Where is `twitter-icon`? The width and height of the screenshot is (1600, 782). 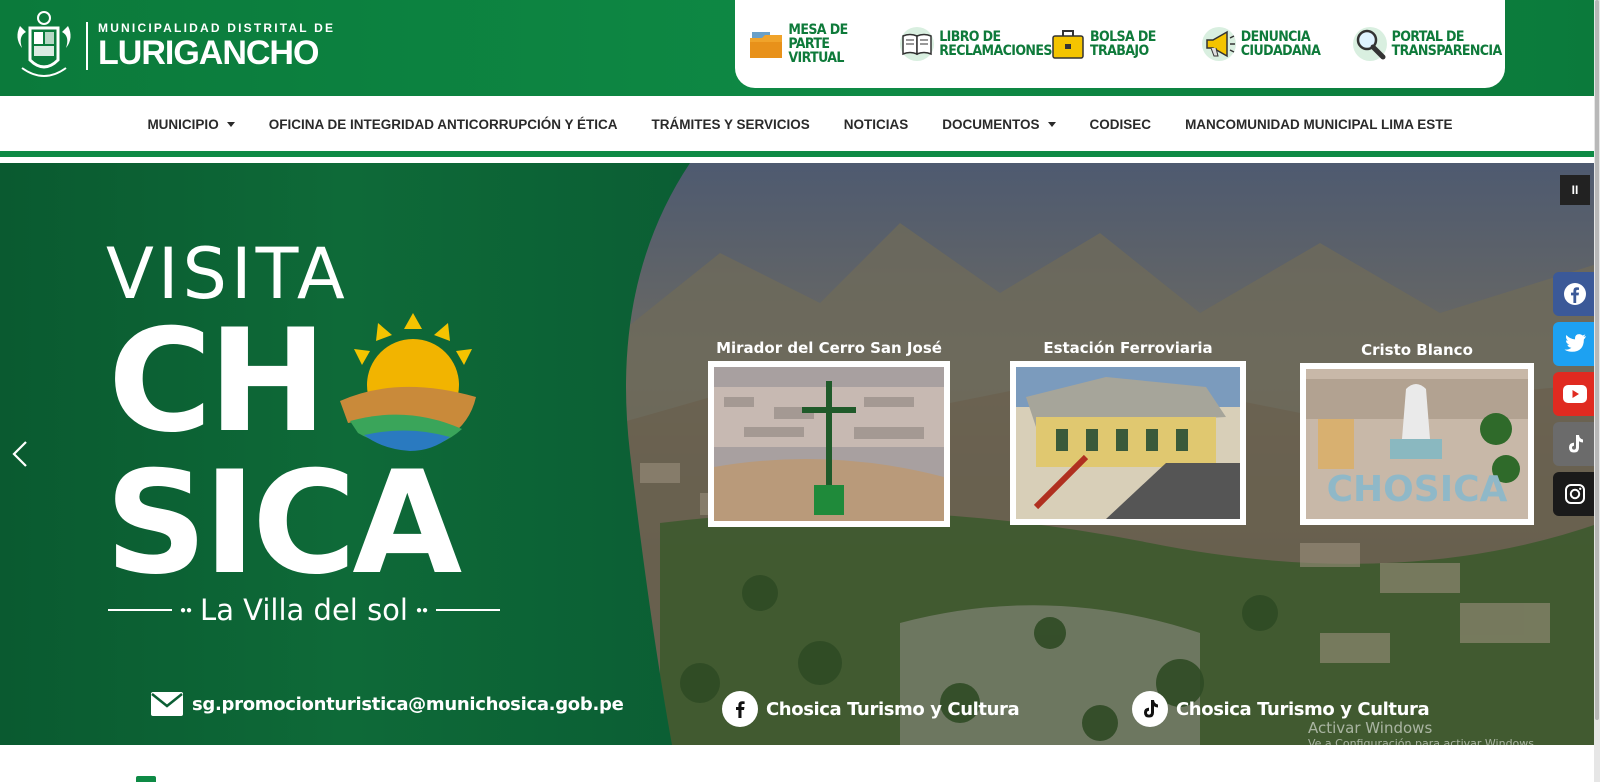 twitter-icon is located at coordinates (1575, 343).